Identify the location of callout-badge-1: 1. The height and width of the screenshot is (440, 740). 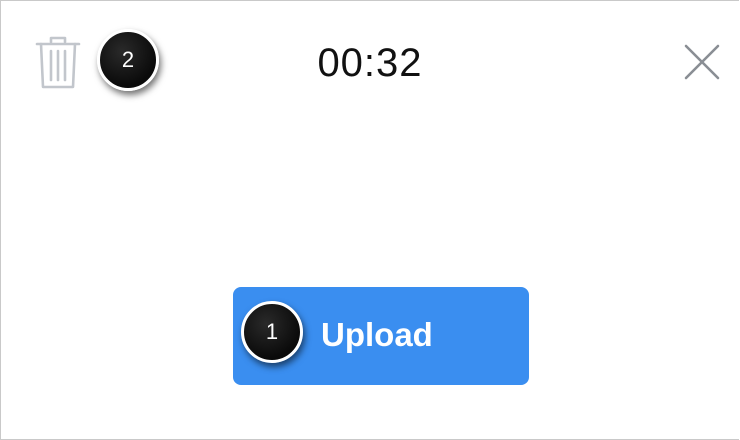
(272, 332).